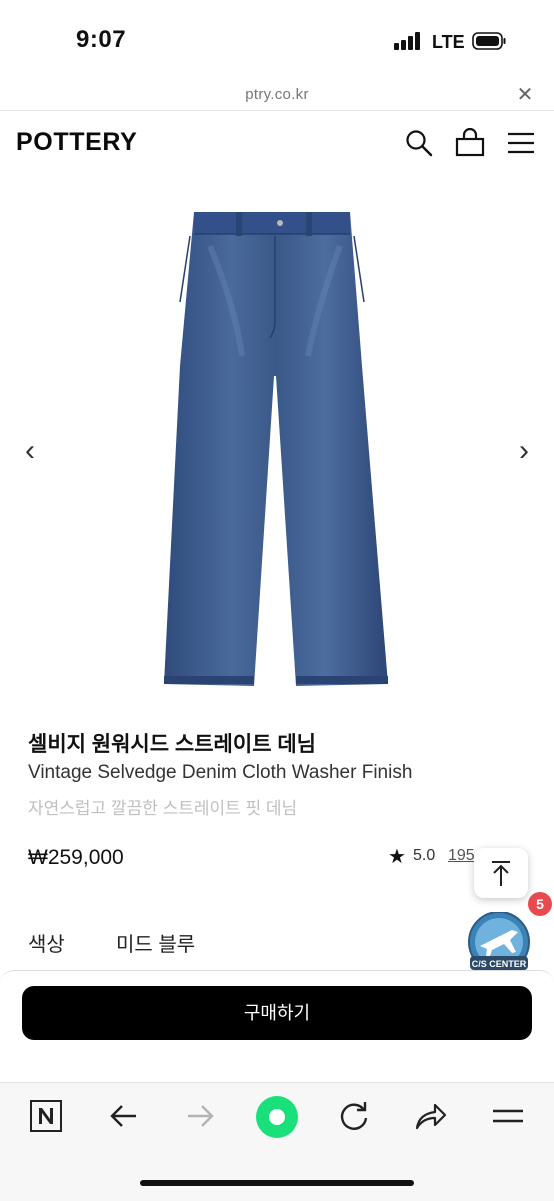 This screenshot has height=1201, width=554. I want to click on url-text: ptry.co.kr, so click(277, 94).